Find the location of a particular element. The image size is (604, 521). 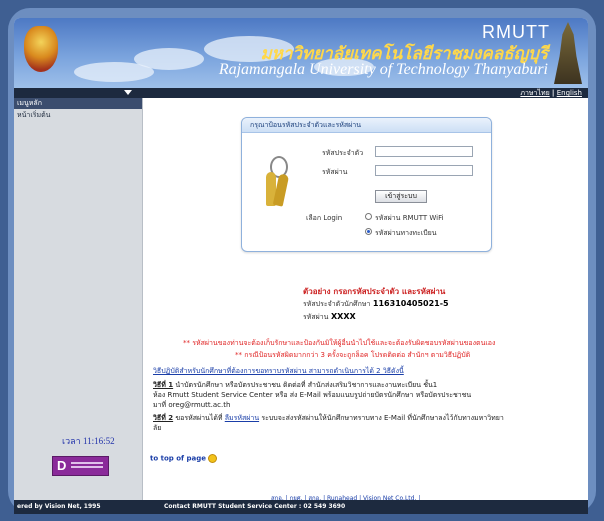

radio-wifi-label: รหัสผ่าน RMUTT WiFi is located at coordinates (409, 218).